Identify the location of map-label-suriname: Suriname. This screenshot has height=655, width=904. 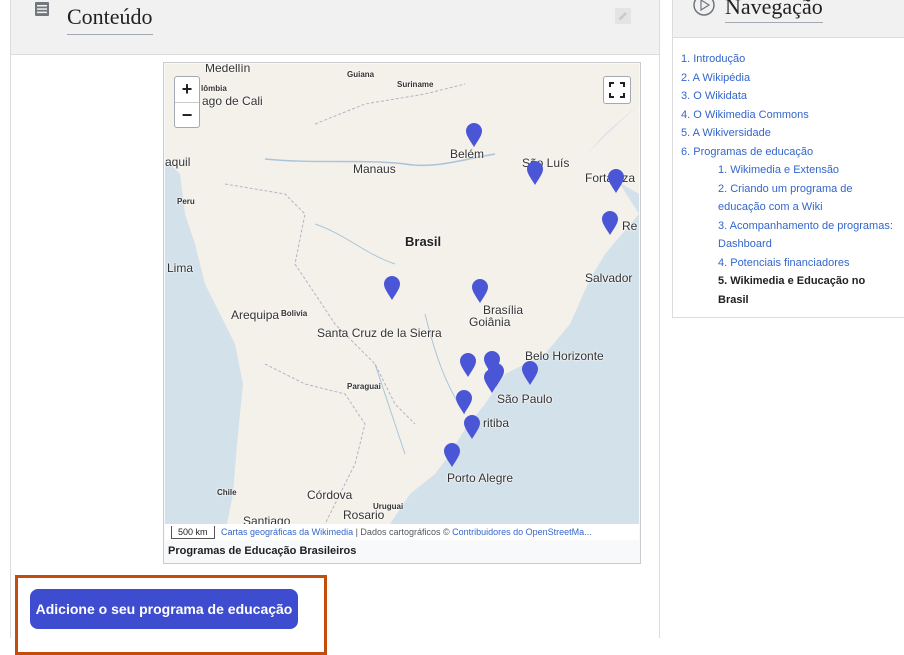
(415, 84).